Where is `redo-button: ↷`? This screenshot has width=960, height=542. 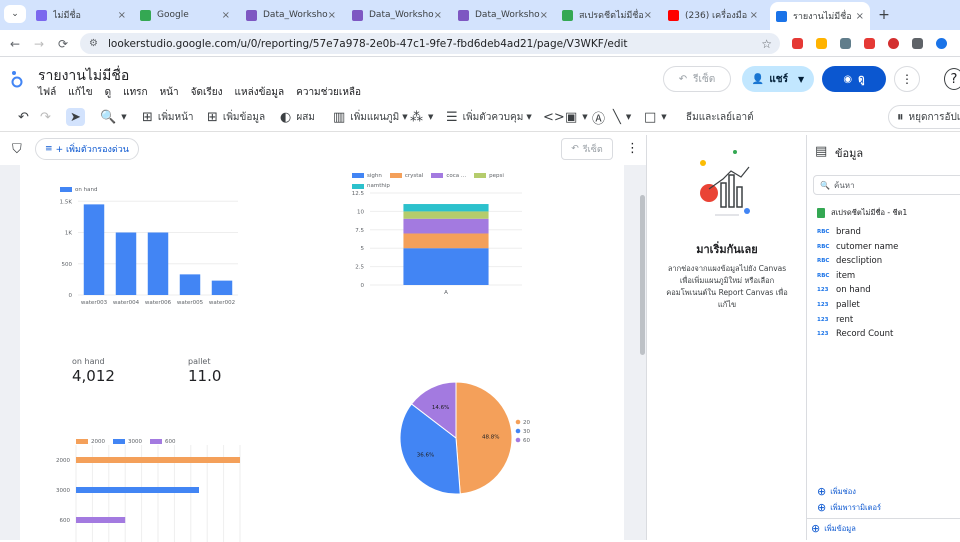 redo-button: ↷ is located at coordinates (48, 117).